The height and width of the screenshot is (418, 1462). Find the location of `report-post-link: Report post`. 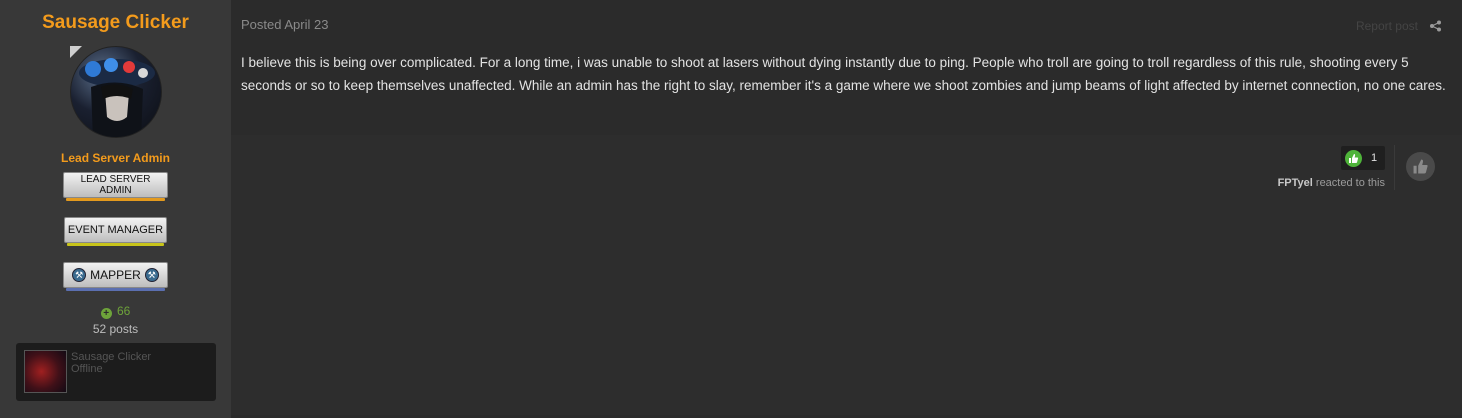

report-post-link: Report post is located at coordinates (1387, 26).